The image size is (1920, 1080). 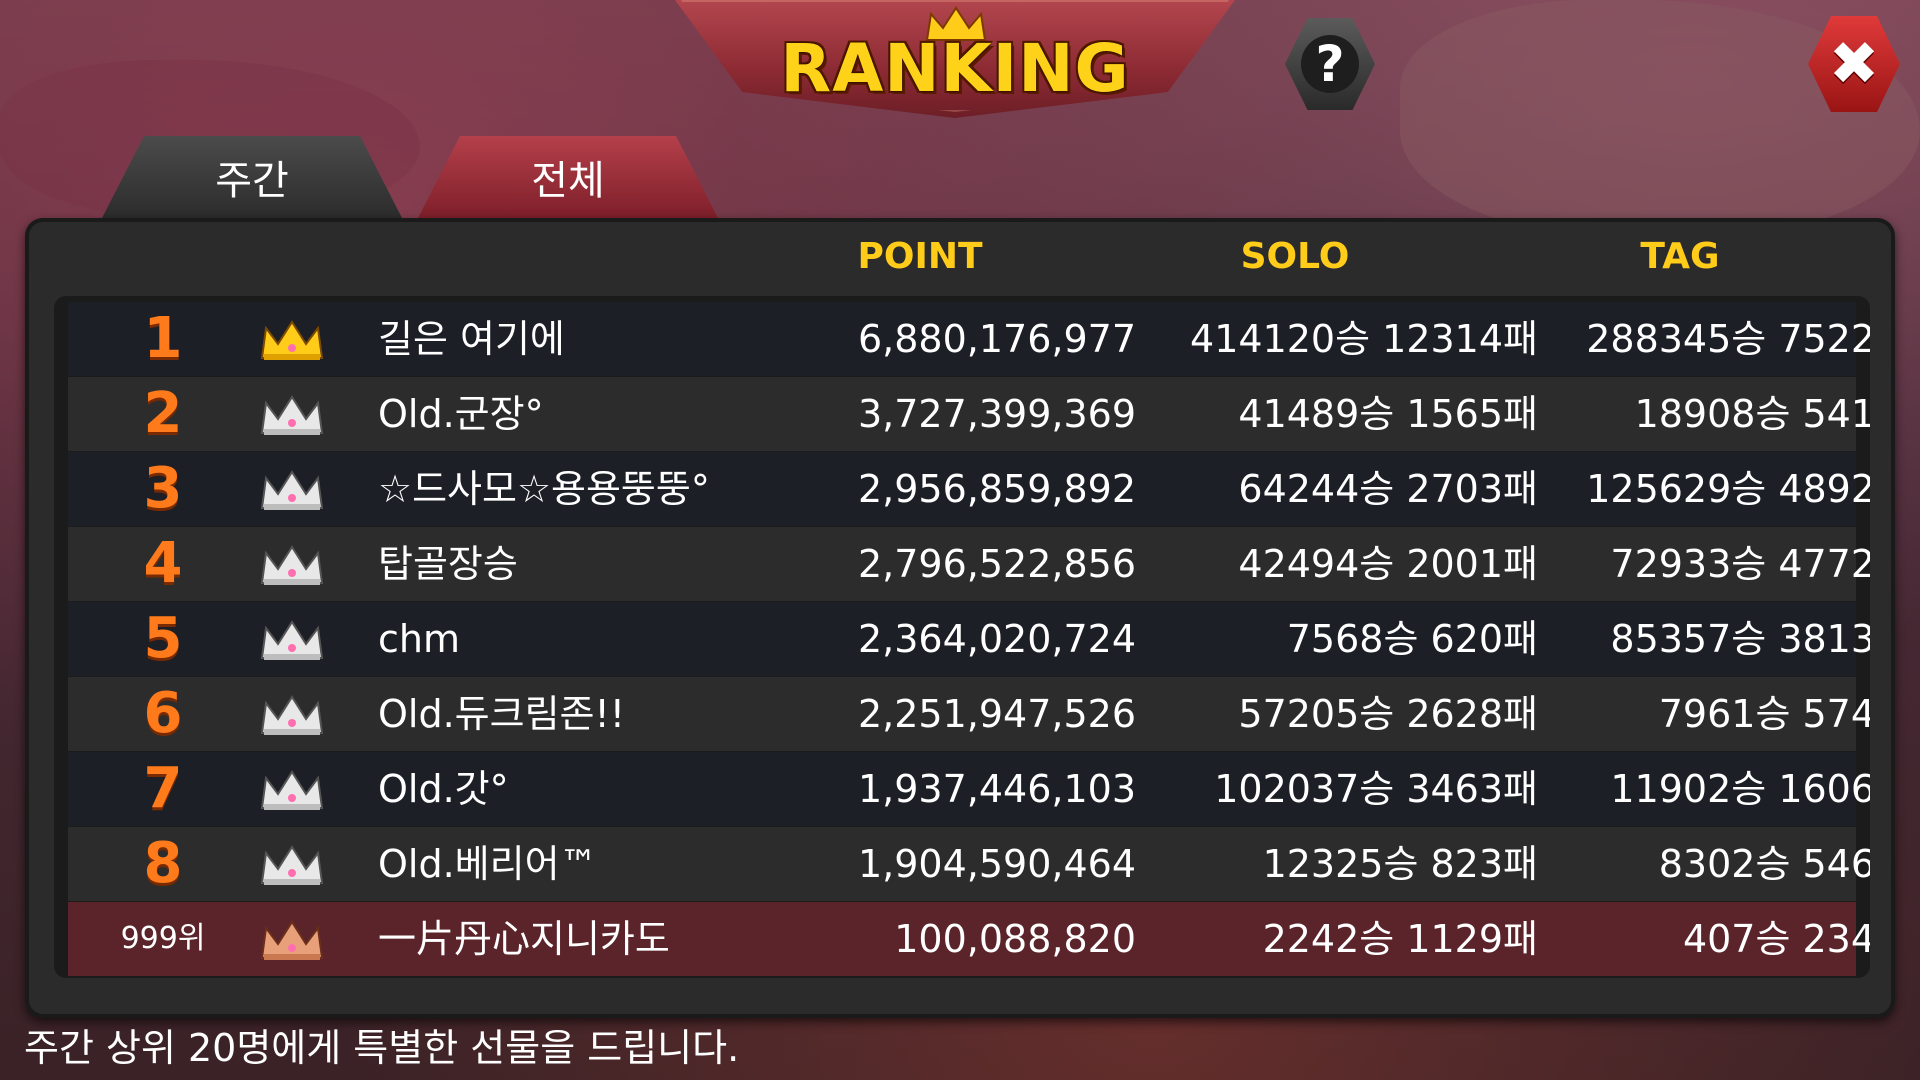 I want to click on rank-number: 8, so click(x=163, y=863).